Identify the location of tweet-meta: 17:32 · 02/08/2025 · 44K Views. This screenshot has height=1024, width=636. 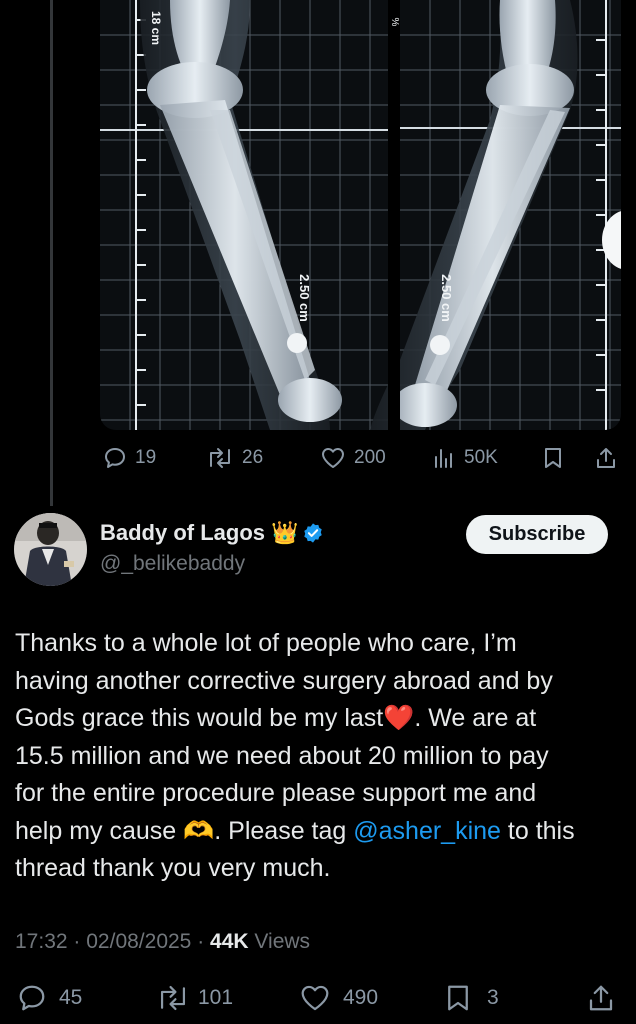
(163, 941).